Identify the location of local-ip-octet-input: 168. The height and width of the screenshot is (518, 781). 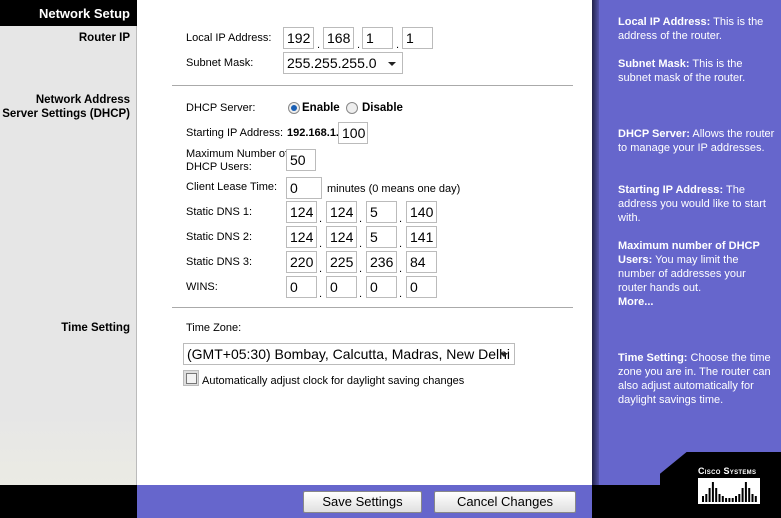
(338, 38).